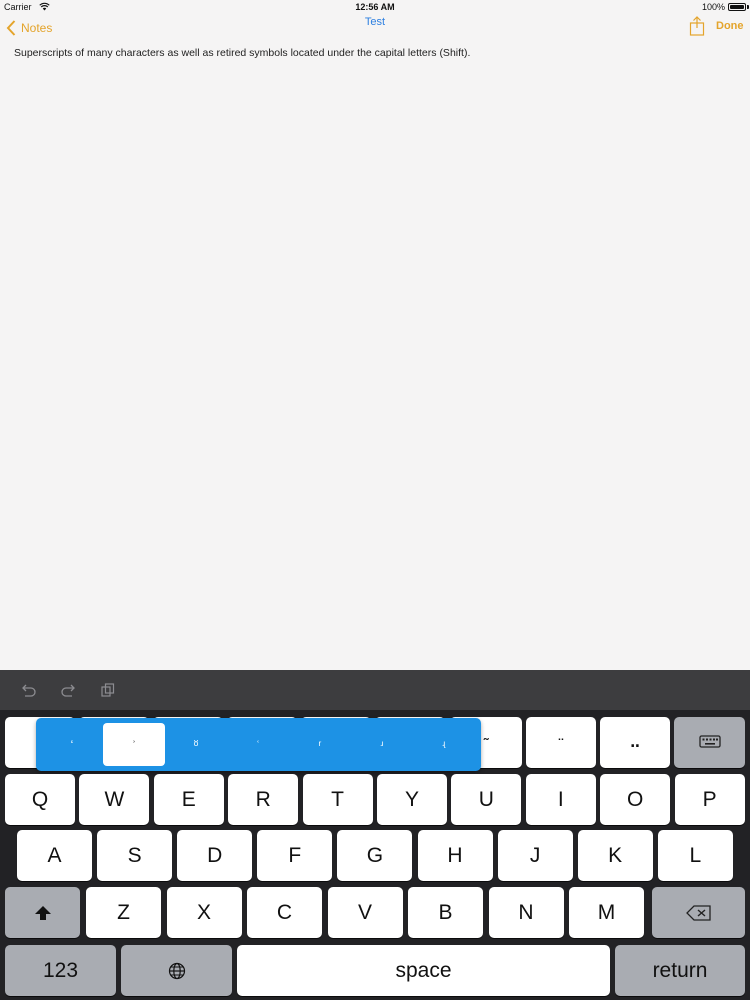  Describe the element at coordinates (737, 7) in the screenshot. I see `battery-icon` at that location.